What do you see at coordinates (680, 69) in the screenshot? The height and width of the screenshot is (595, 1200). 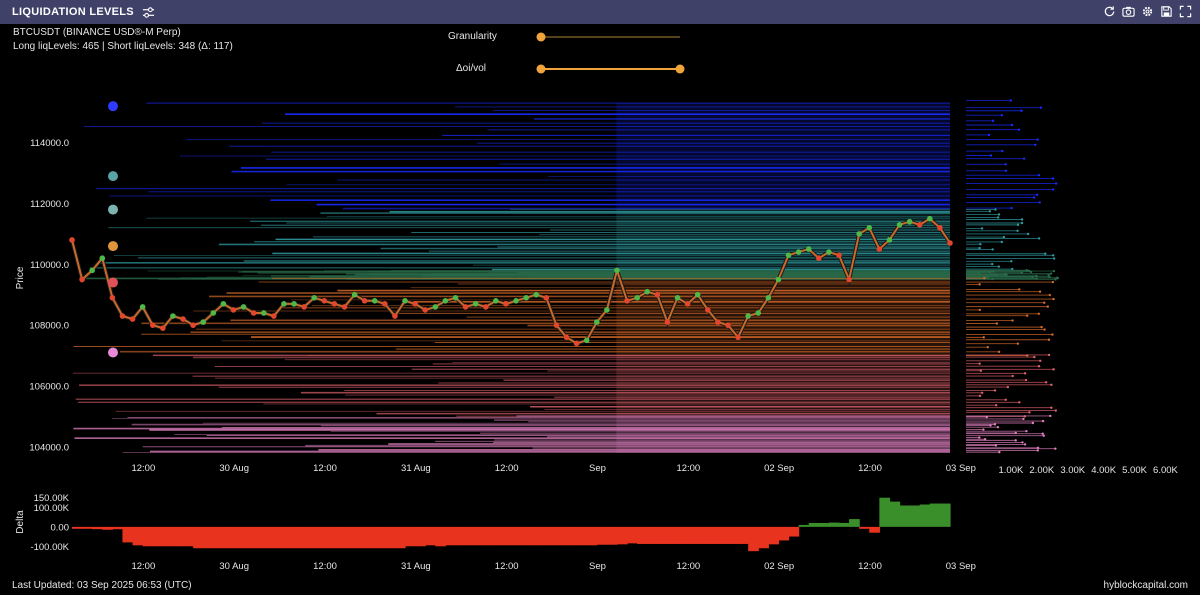 I see `oi-vol-handle-max` at bounding box center [680, 69].